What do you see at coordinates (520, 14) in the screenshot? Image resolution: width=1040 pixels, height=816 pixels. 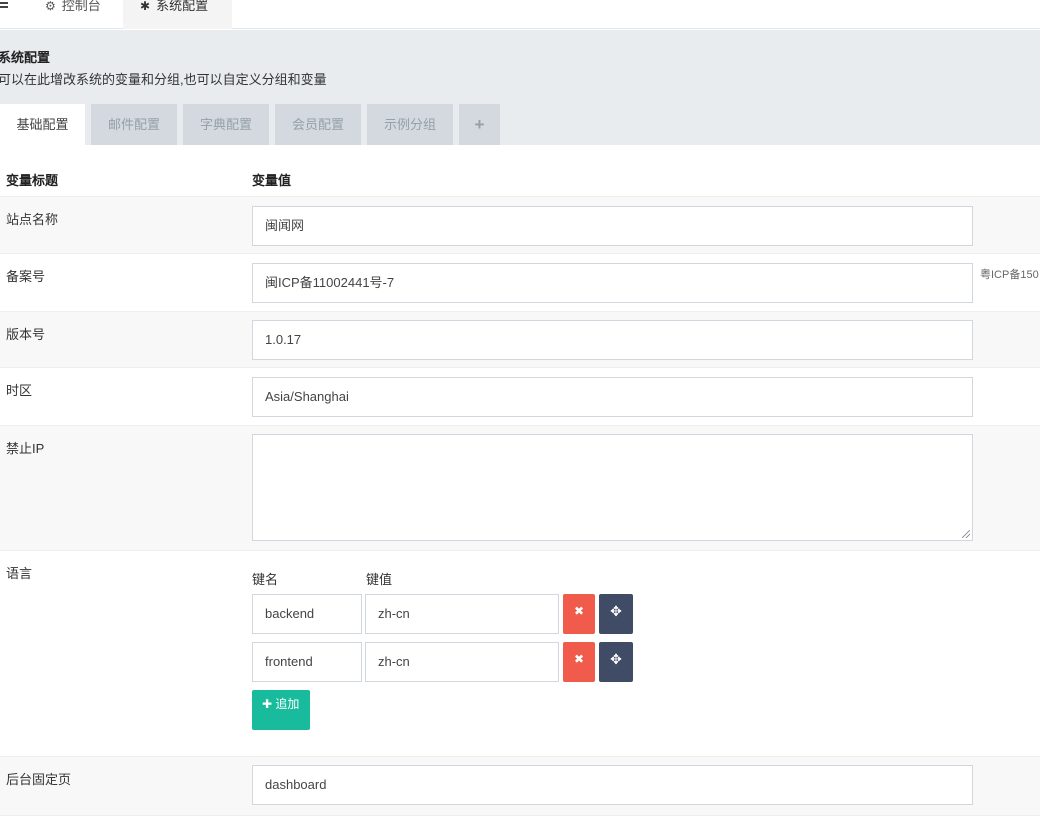 I see `top-nav-bar: ⚙ 控制台 ✱ 系统配置` at bounding box center [520, 14].